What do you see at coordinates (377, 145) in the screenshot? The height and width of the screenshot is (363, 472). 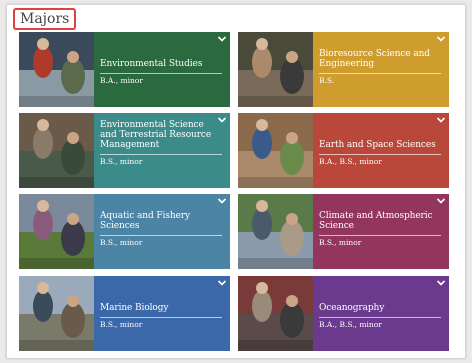 I see `major-title: Earth and Space Sciences` at bounding box center [377, 145].